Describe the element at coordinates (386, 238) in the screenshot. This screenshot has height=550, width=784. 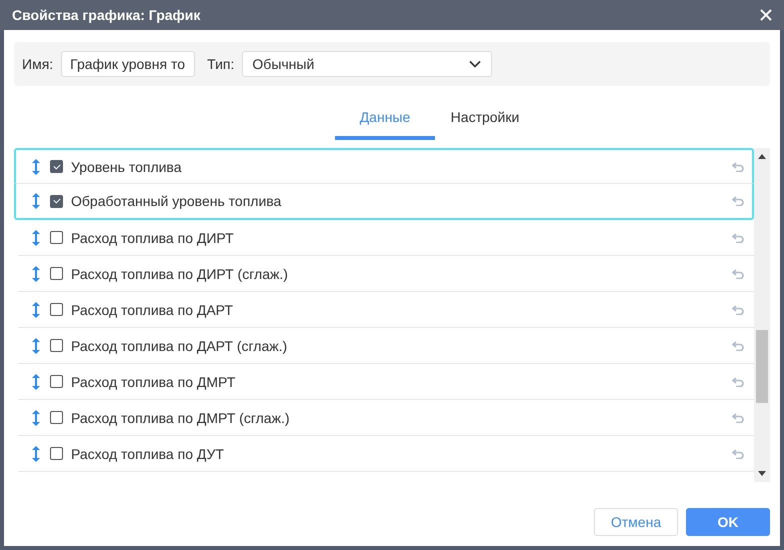
I see `list-row: Расход топлива по ДИРТ` at that location.